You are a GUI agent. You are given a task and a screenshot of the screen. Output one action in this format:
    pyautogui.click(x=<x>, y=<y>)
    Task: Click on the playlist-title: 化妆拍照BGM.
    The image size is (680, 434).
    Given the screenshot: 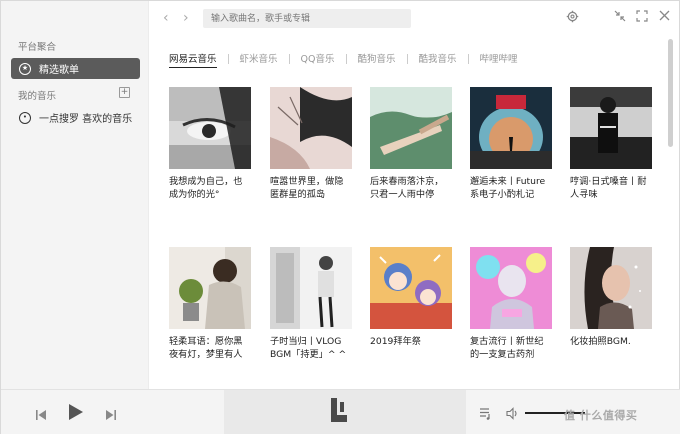 What is the action you would take?
    pyautogui.click(x=600, y=341)
    